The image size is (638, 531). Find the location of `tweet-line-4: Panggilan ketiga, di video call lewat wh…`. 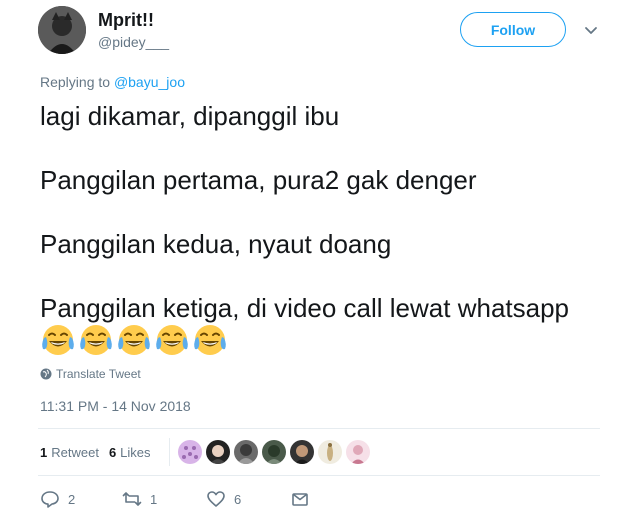

tweet-line-4: Panggilan ketiga, di video call lewat wh… is located at coordinates (305, 308).